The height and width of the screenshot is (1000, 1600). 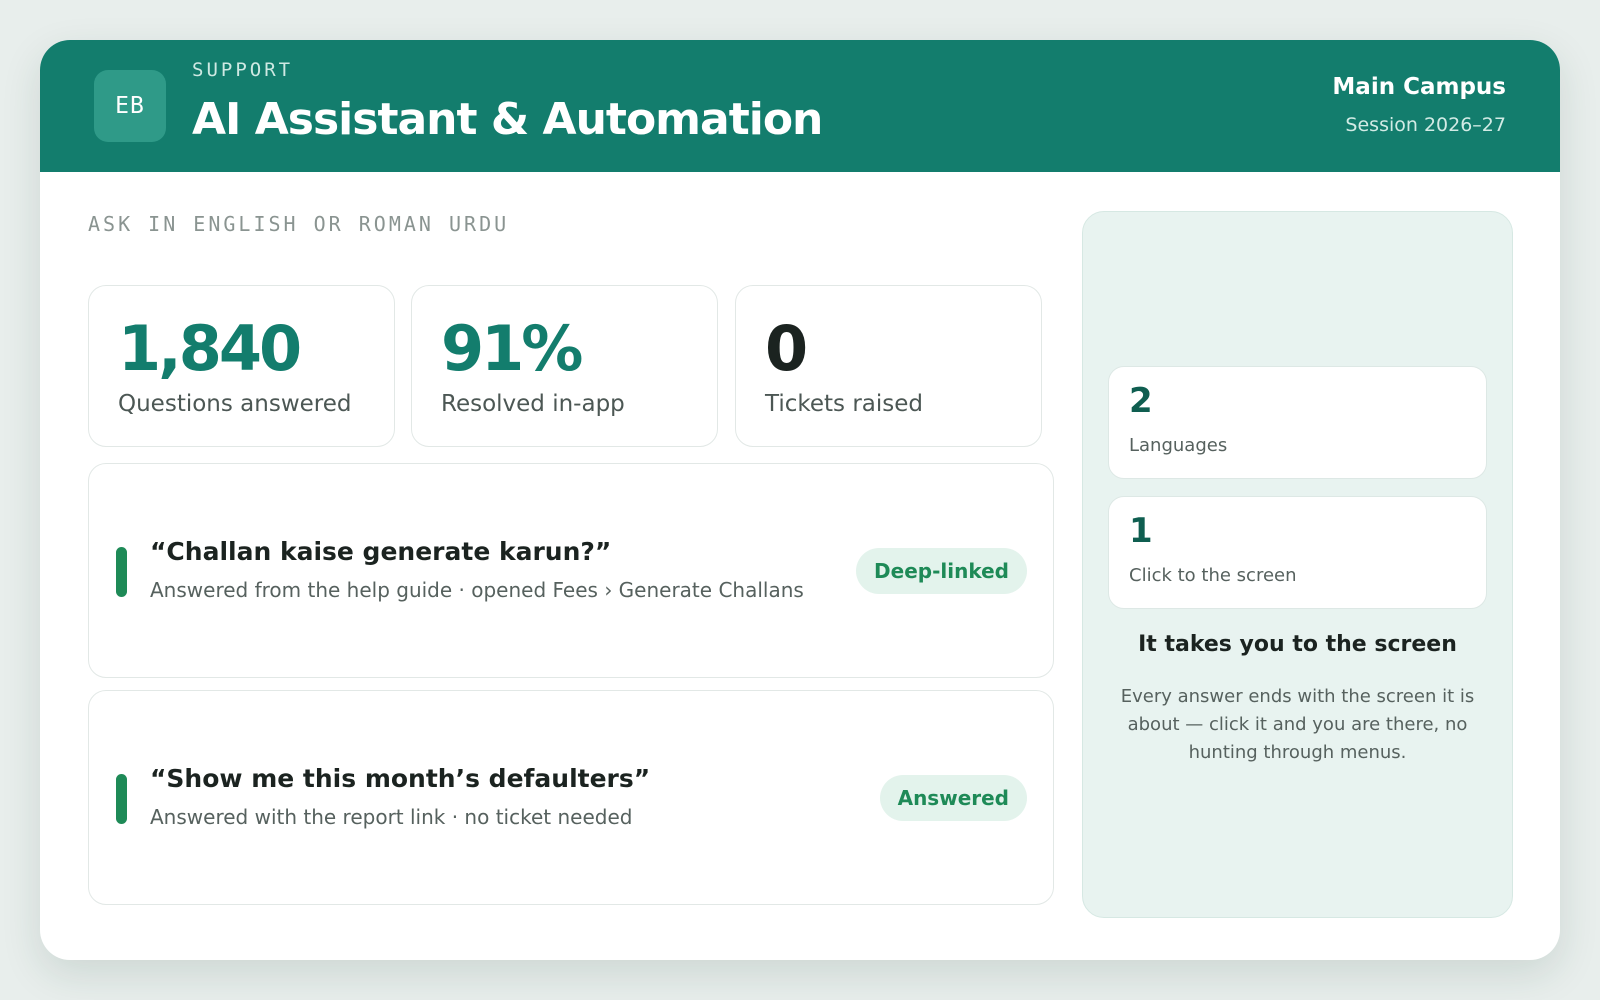 I want to click on stat-label: Questions answered, so click(x=235, y=404).